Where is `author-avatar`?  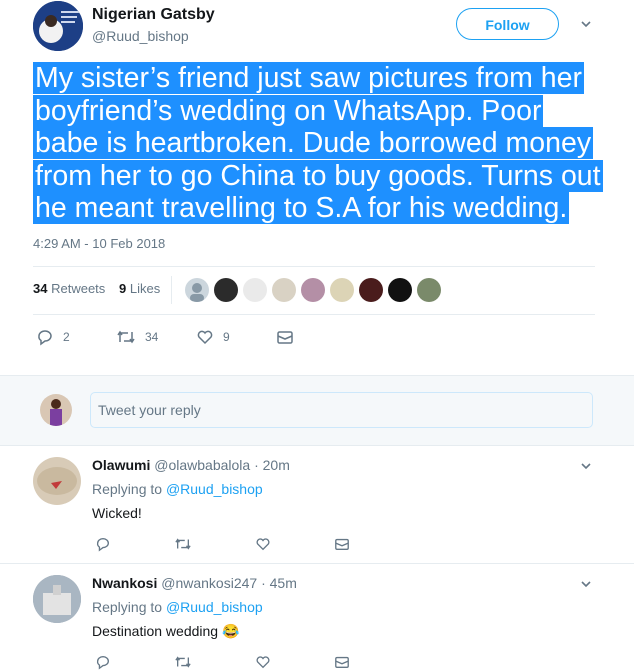 author-avatar is located at coordinates (58, 26).